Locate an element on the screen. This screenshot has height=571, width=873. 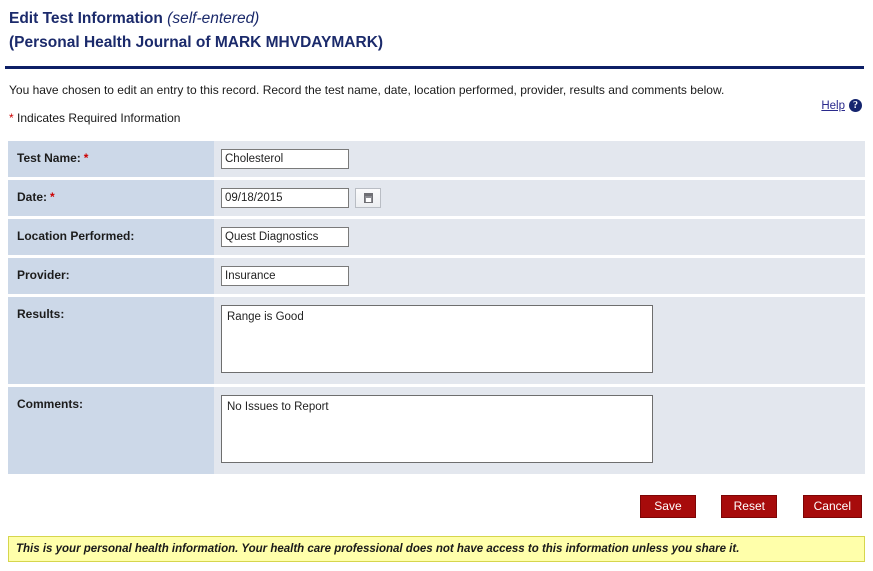
label-results: Results: is located at coordinates (111, 341).